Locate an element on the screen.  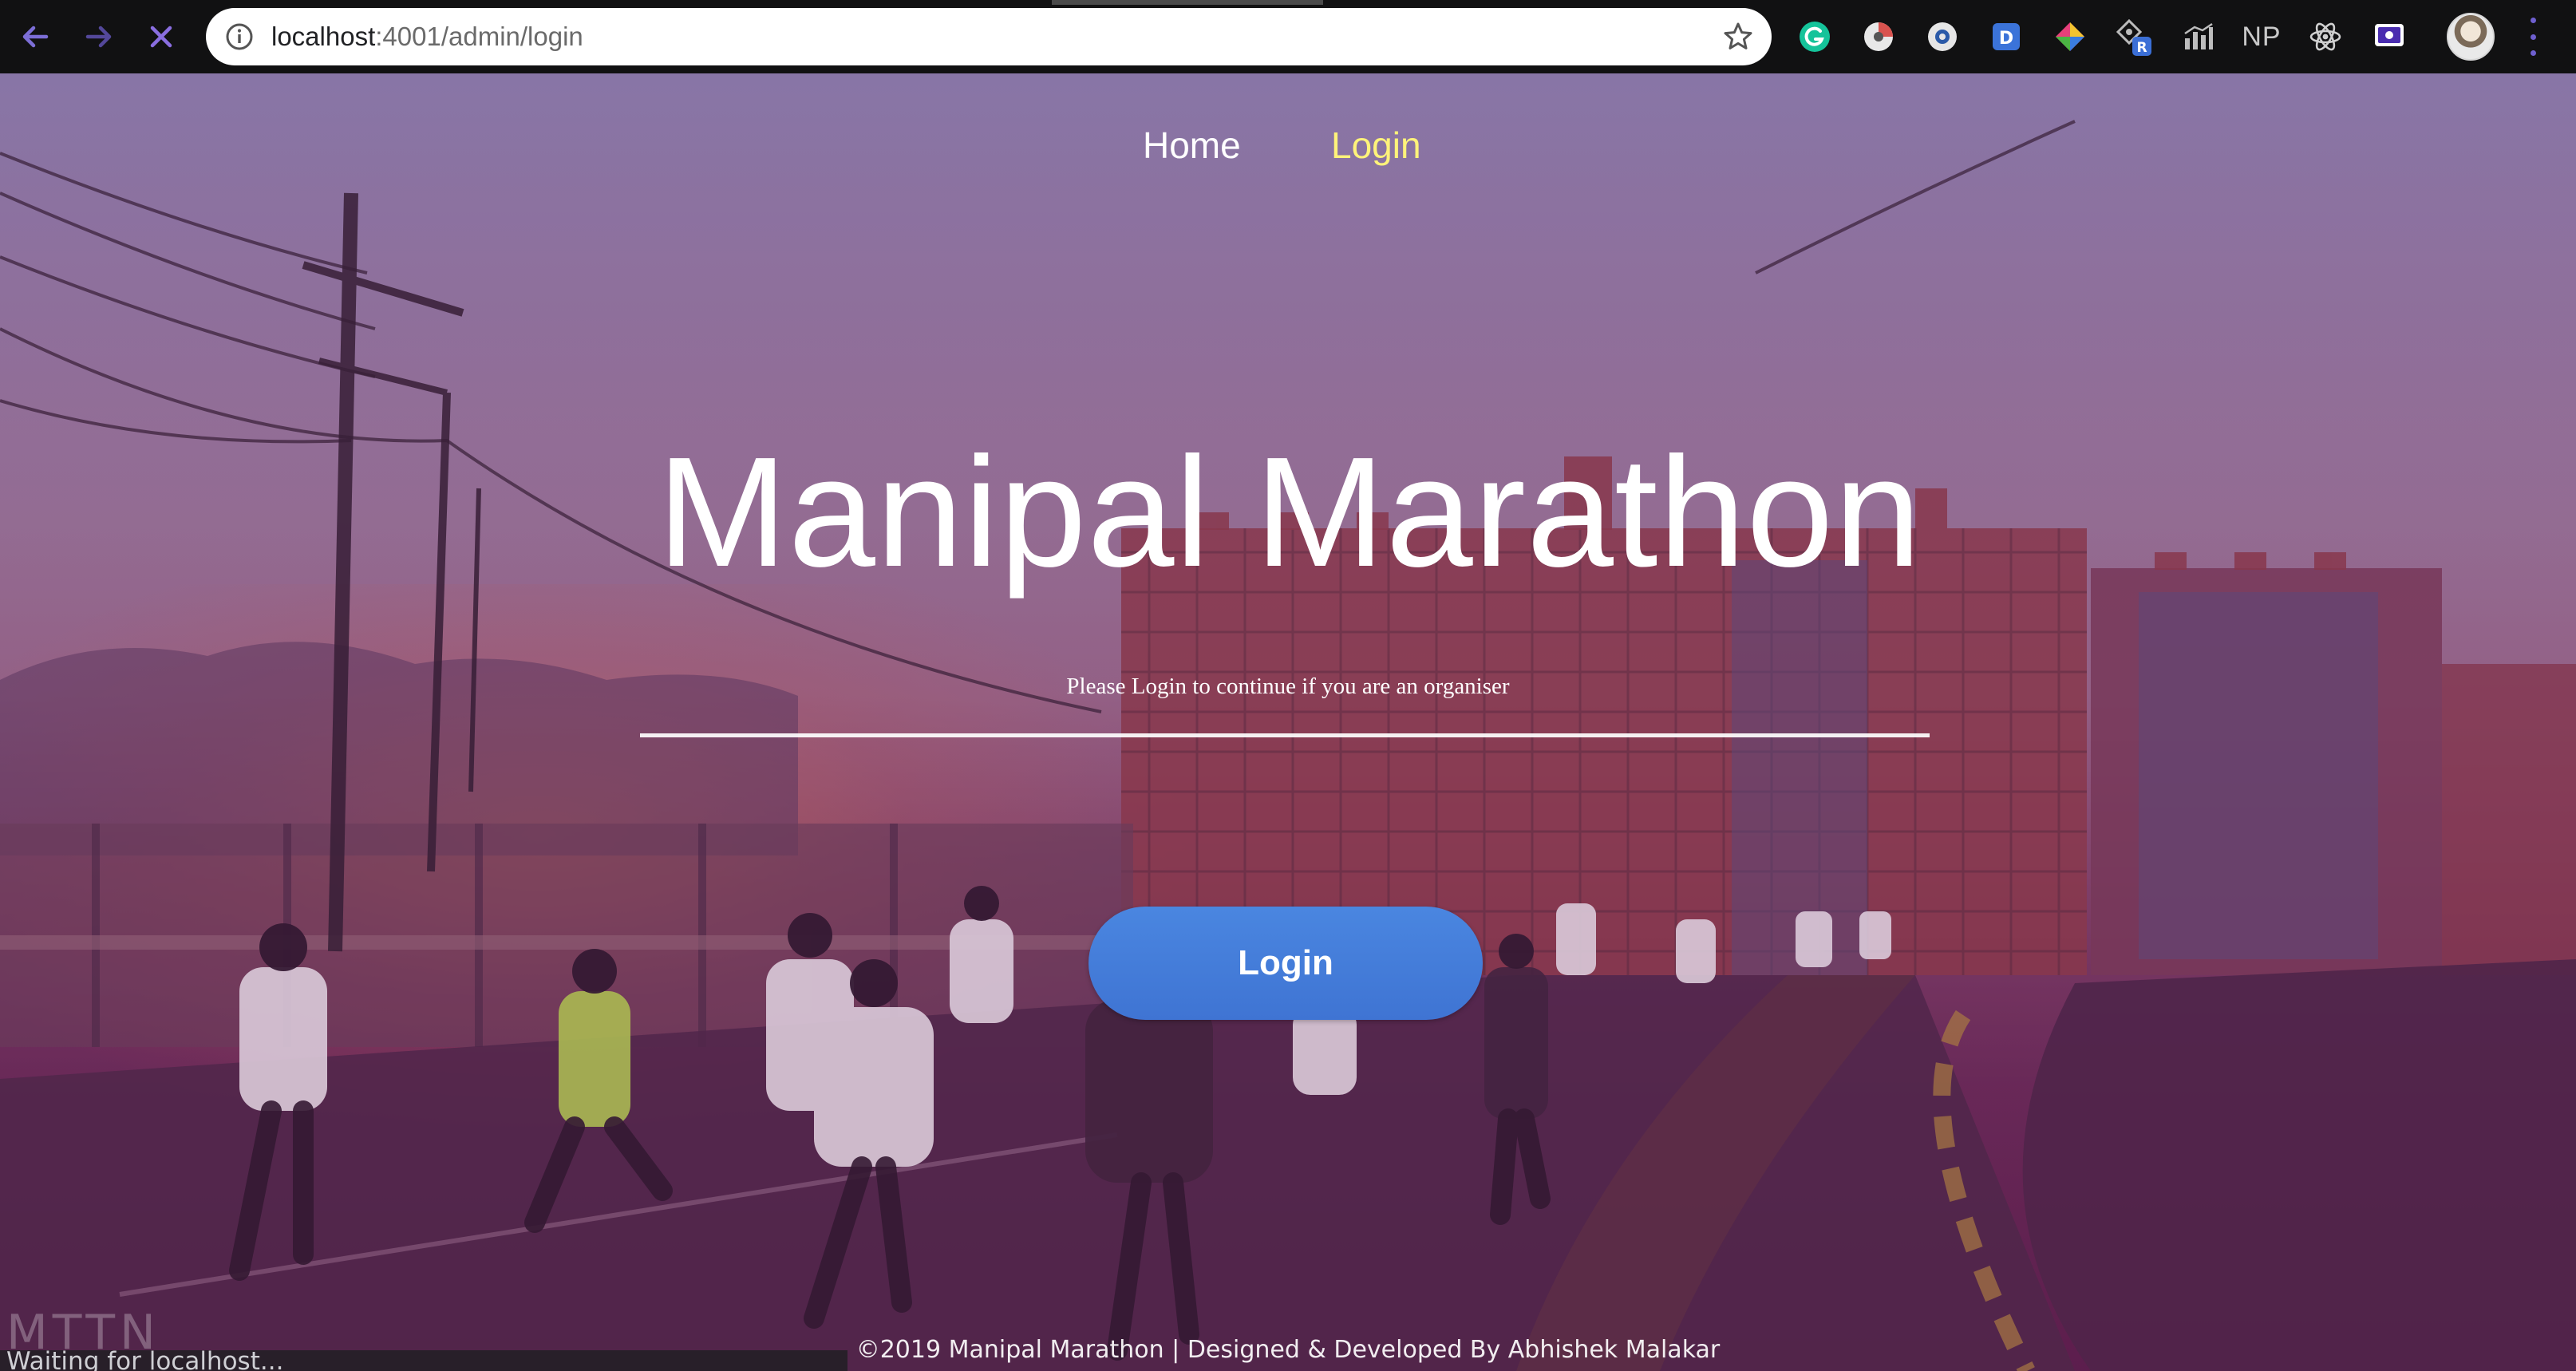
tab-strip is located at coordinates (1187, 3).